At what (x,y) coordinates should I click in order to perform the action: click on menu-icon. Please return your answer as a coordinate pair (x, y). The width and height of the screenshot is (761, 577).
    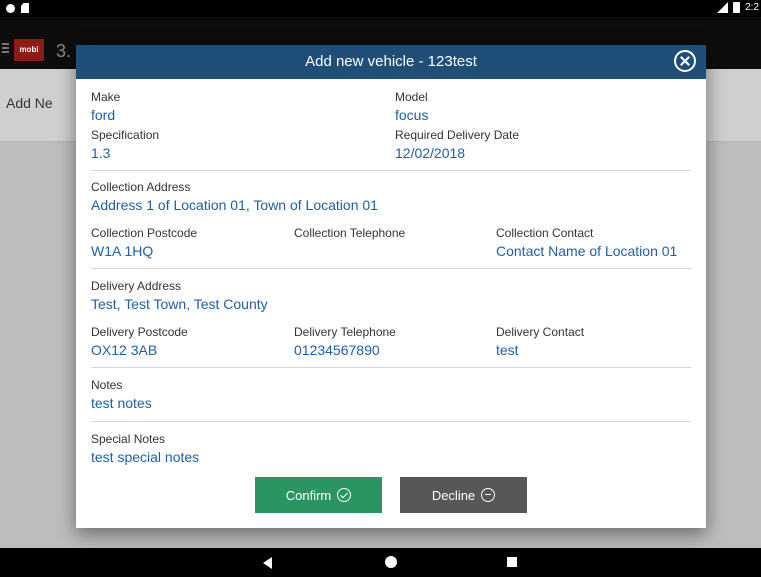
    Looking at the image, I should click on (5, 48).